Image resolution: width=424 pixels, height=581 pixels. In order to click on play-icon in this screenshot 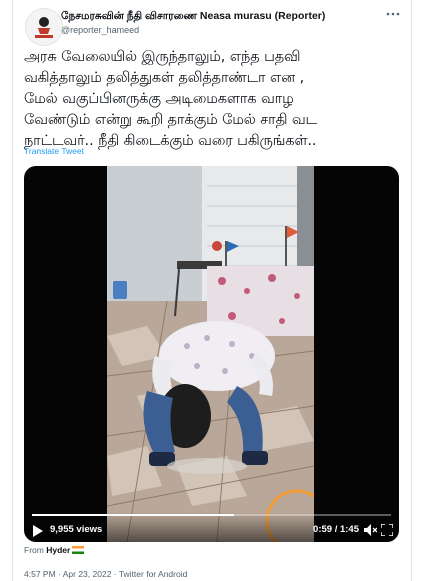, I will do `click(38, 530)`.